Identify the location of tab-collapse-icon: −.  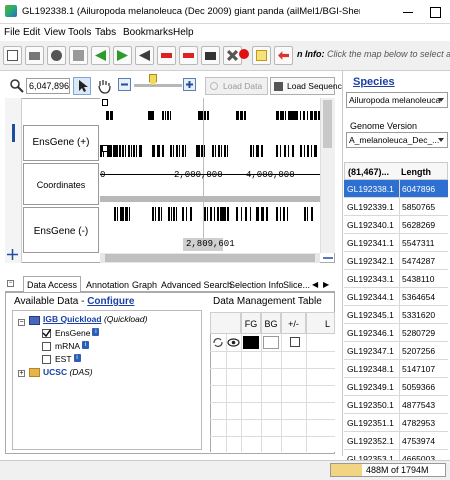
(10, 283).